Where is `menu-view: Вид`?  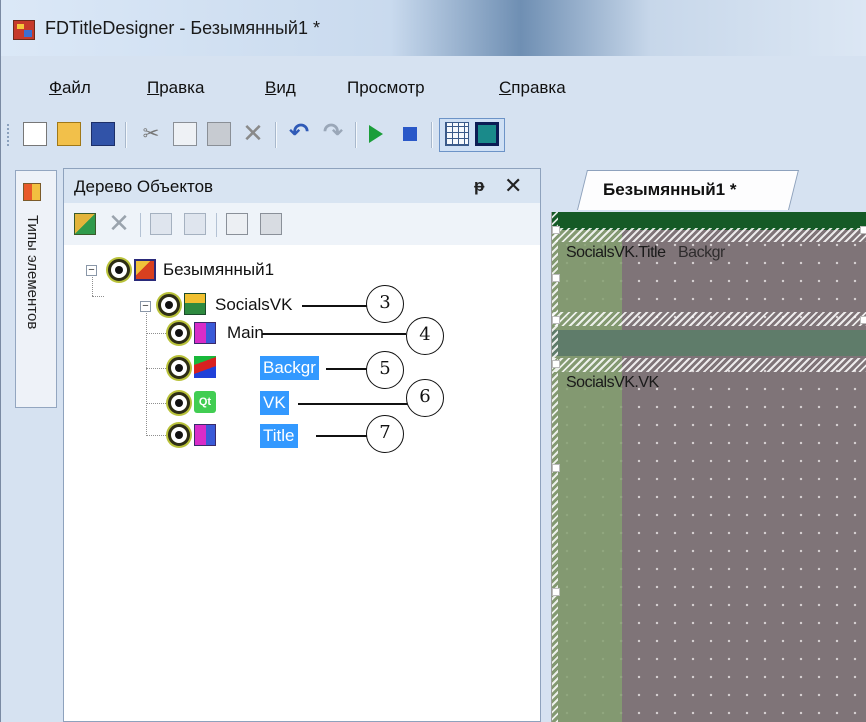
menu-view: Вид is located at coordinates (280, 88).